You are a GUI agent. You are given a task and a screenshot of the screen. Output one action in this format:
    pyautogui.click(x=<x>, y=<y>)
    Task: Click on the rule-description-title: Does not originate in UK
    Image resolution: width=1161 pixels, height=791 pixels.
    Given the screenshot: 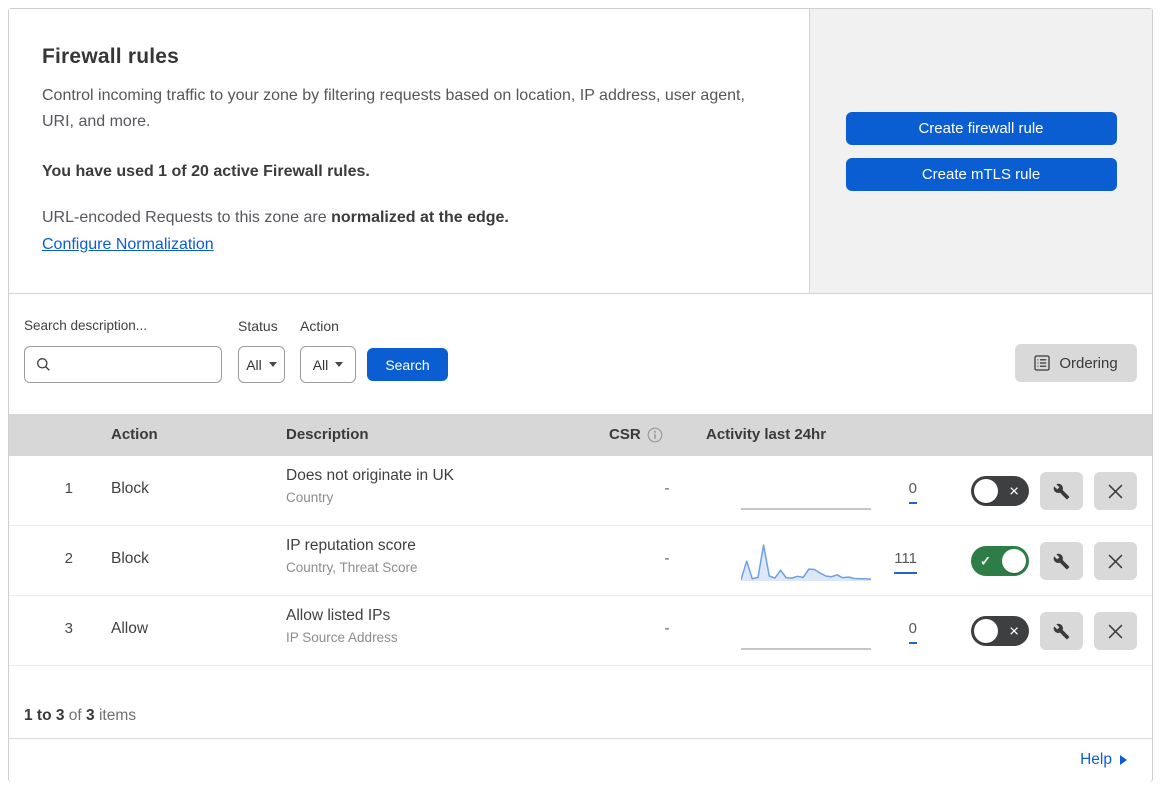 What is the action you would take?
    pyautogui.click(x=370, y=475)
    